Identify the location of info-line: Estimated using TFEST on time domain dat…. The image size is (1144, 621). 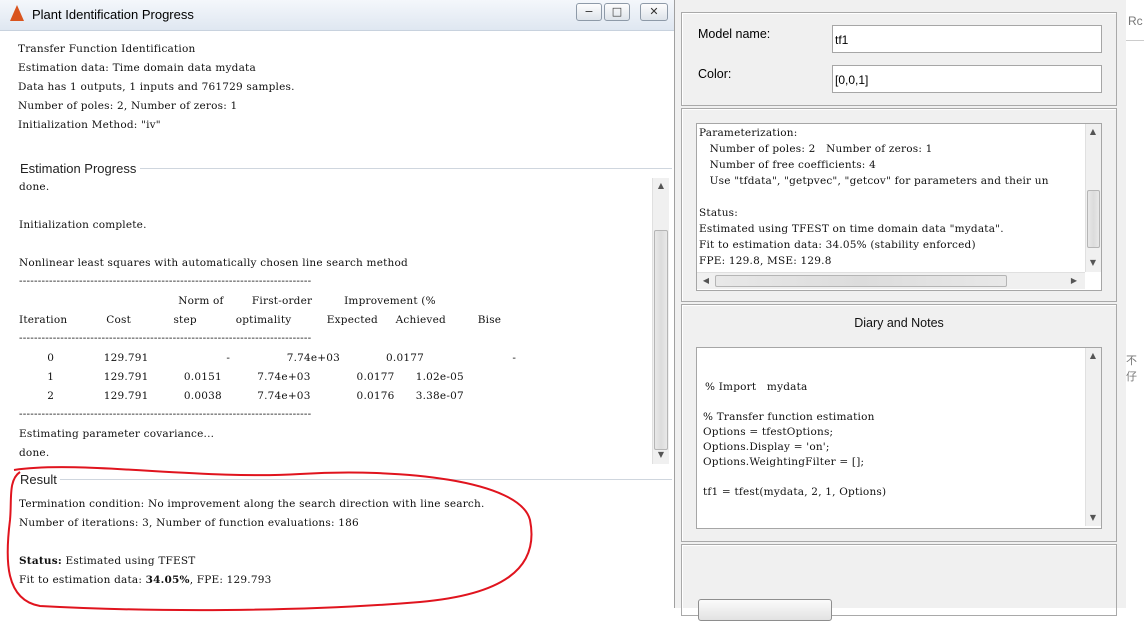
(851, 229).